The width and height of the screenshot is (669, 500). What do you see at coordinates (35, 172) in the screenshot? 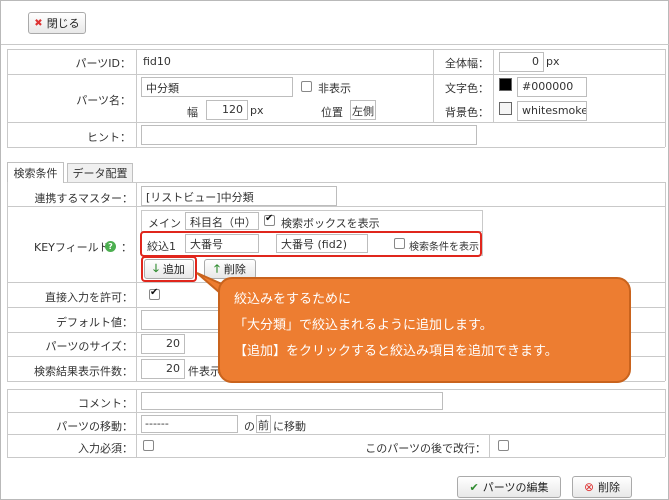
I see `tab-search-condition: 検索条件` at bounding box center [35, 172].